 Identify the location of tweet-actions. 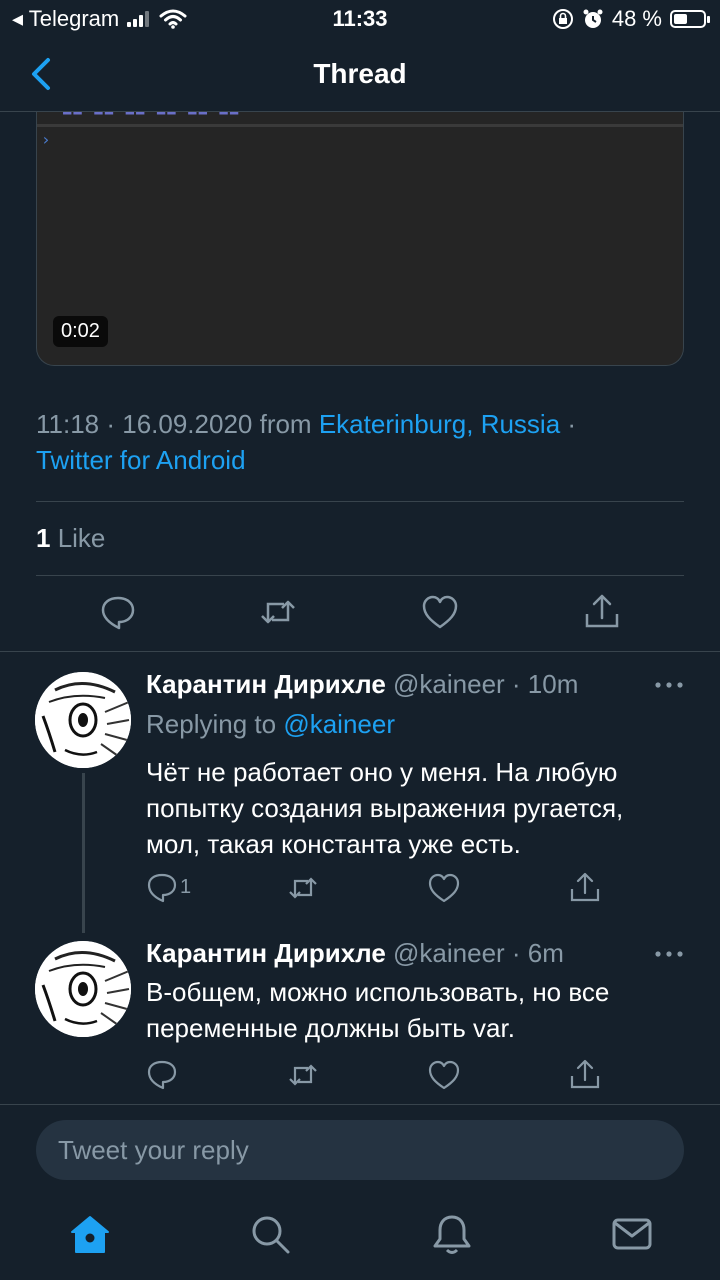
(360, 614).